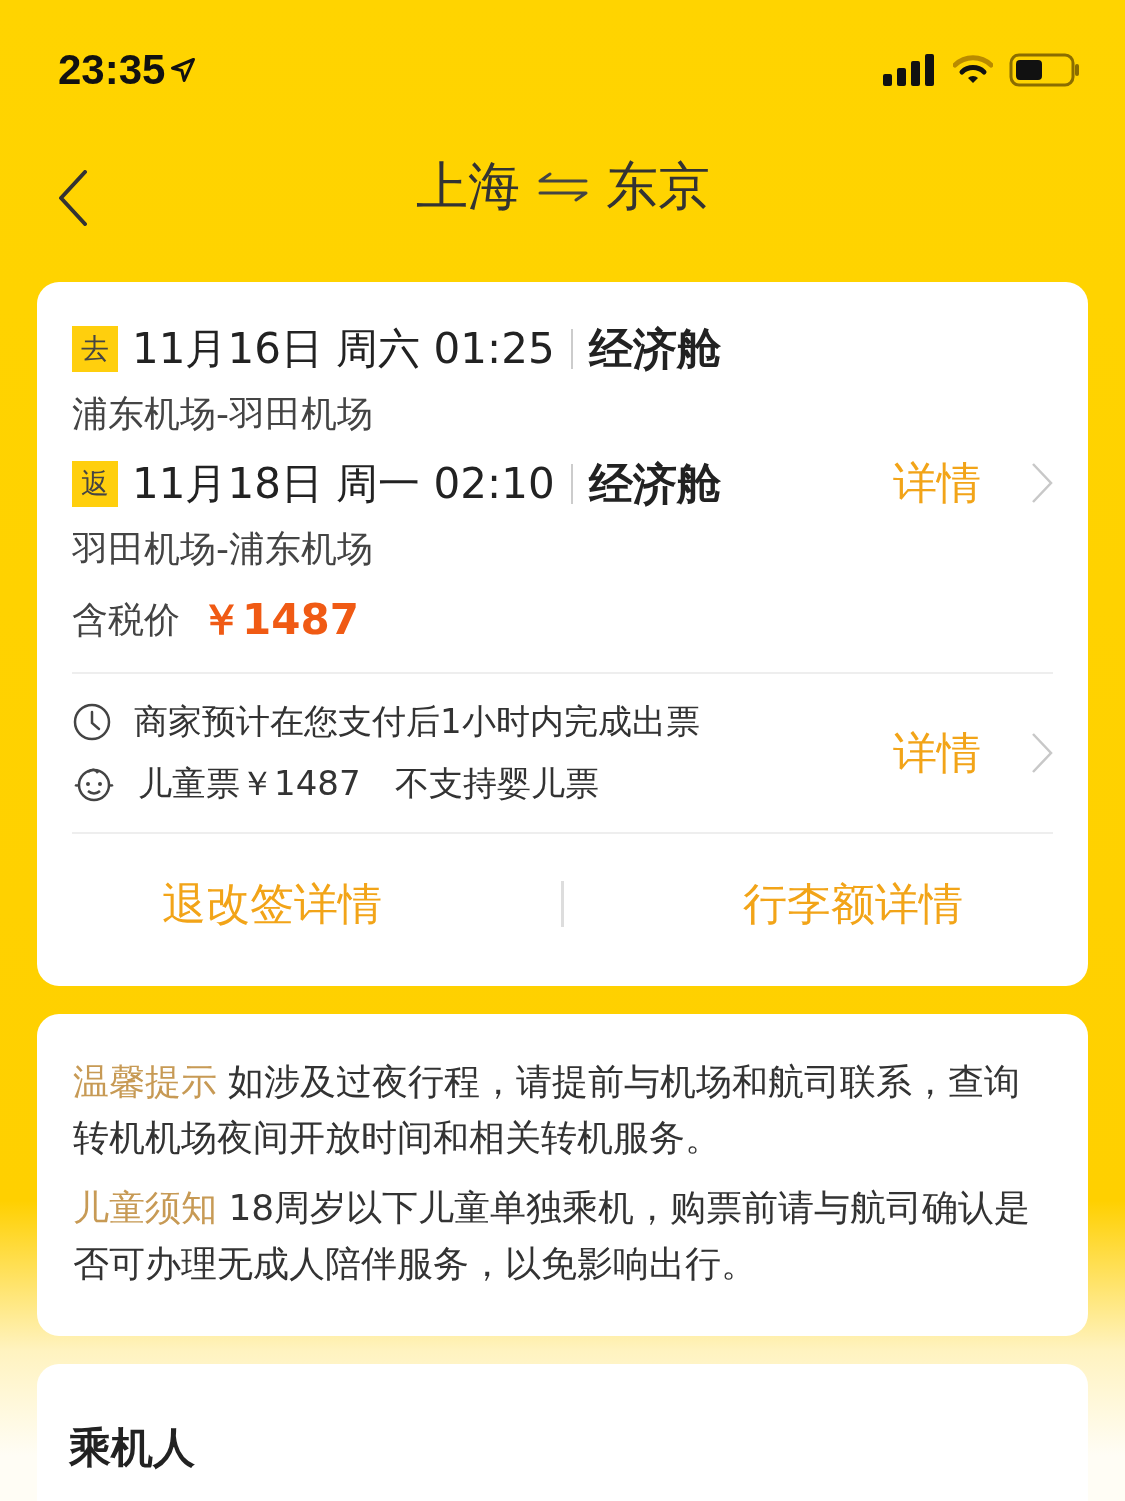 This screenshot has height=1501, width=1125. What do you see at coordinates (973, 70) in the screenshot?
I see `wifi-icon` at bounding box center [973, 70].